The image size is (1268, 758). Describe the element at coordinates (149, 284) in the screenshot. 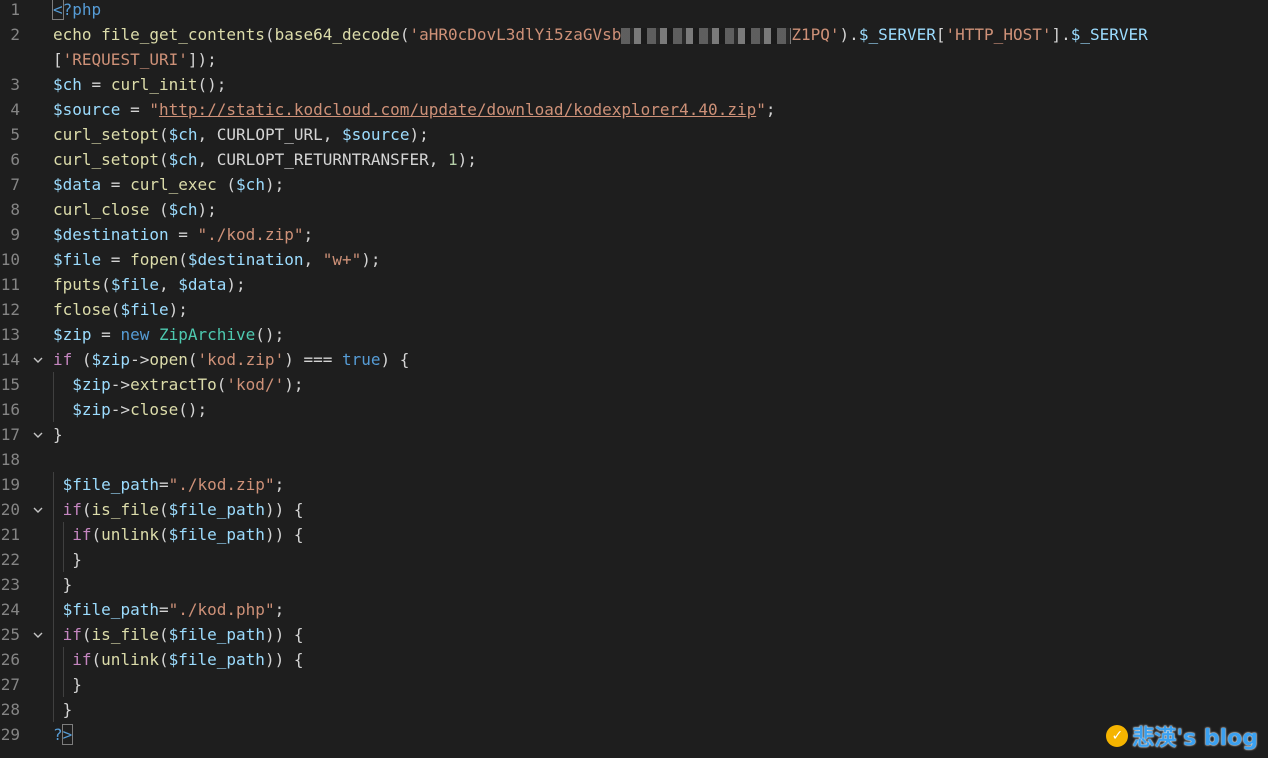

I see `code-text: fputs($file, $data);` at that location.